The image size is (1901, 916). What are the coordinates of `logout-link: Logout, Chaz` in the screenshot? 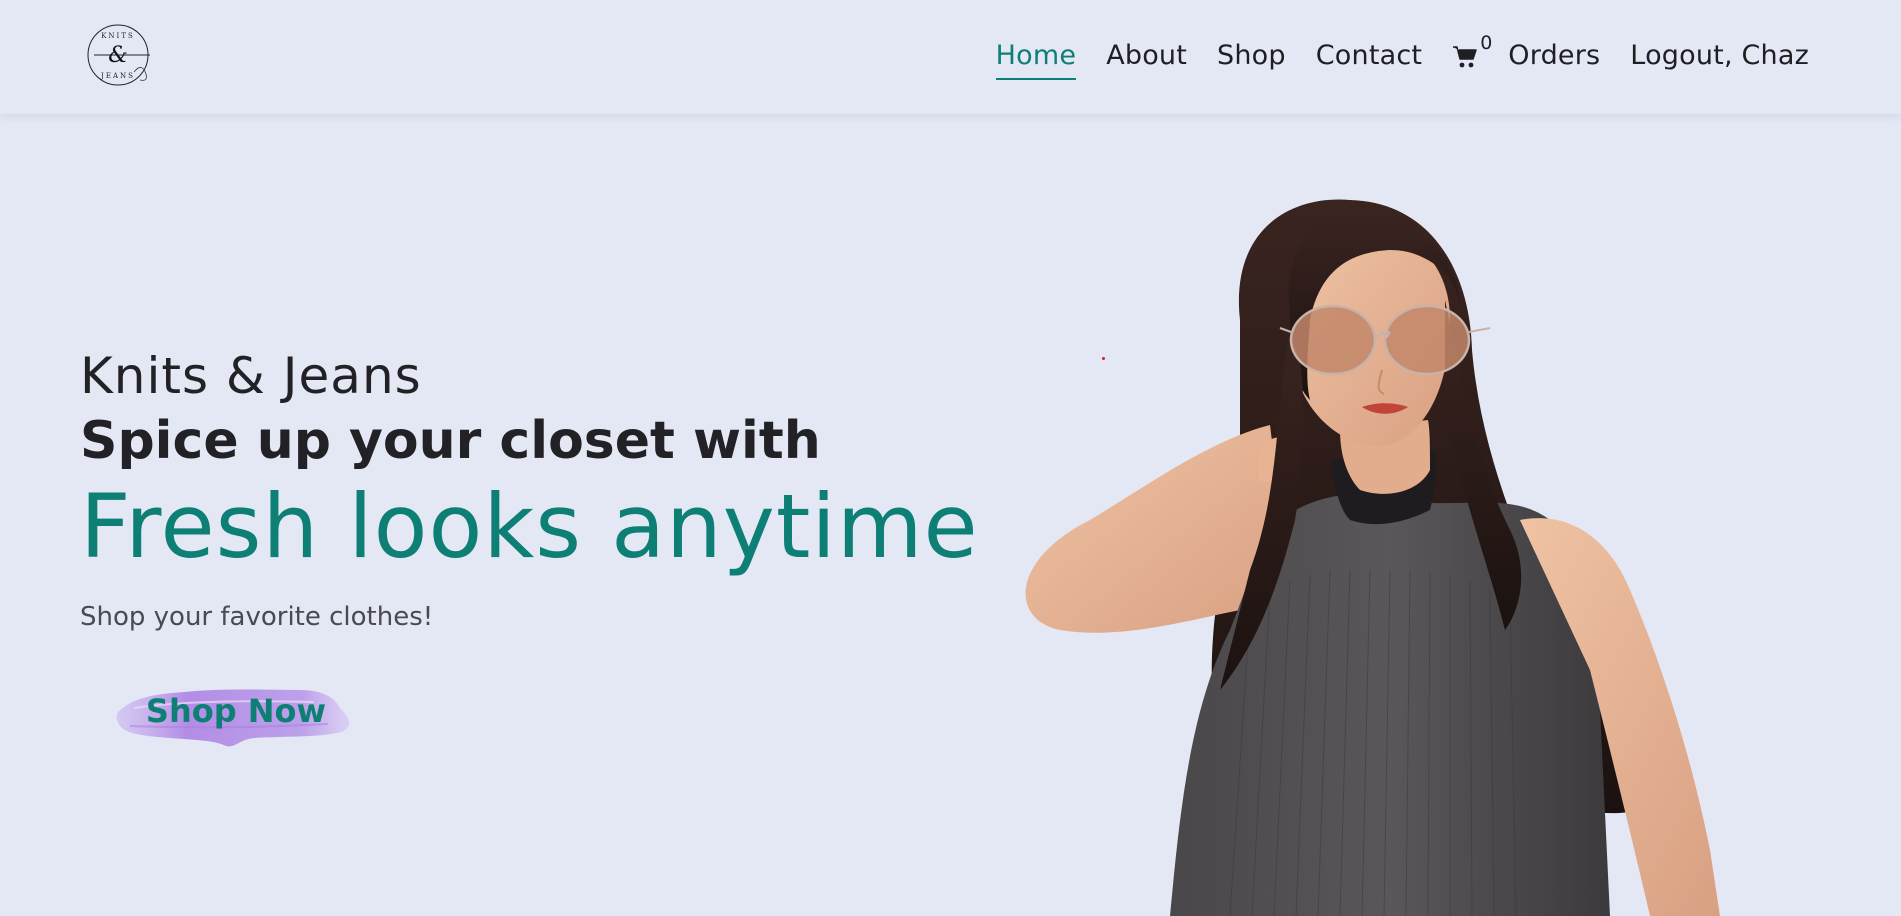 It's located at (1719, 50).